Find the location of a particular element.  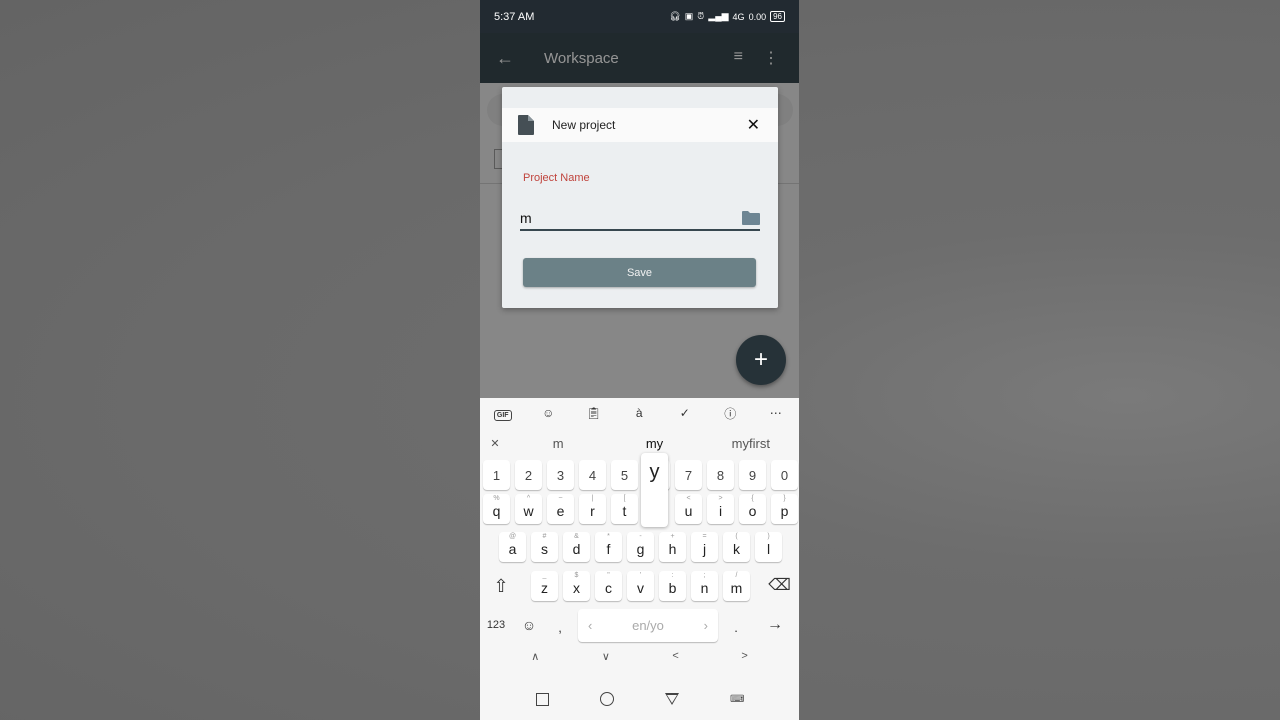

numbers-key: 123 is located at coordinates (496, 625).